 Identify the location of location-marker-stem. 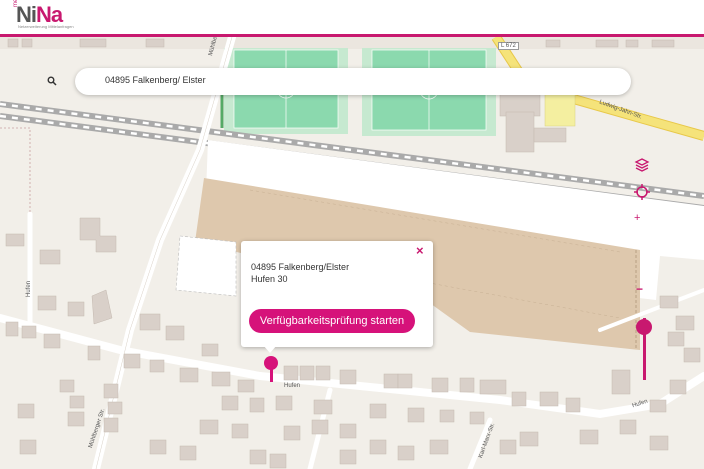
(271, 375).